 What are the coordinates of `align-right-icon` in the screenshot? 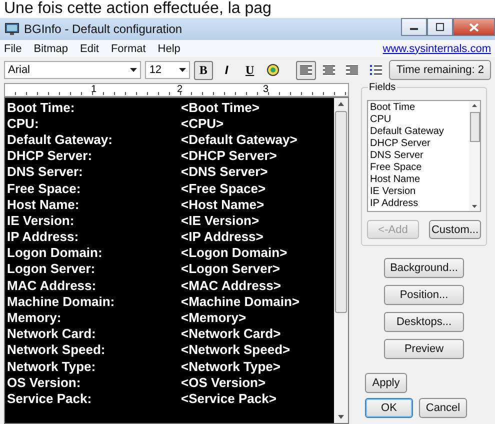 It's located at (352, 70).